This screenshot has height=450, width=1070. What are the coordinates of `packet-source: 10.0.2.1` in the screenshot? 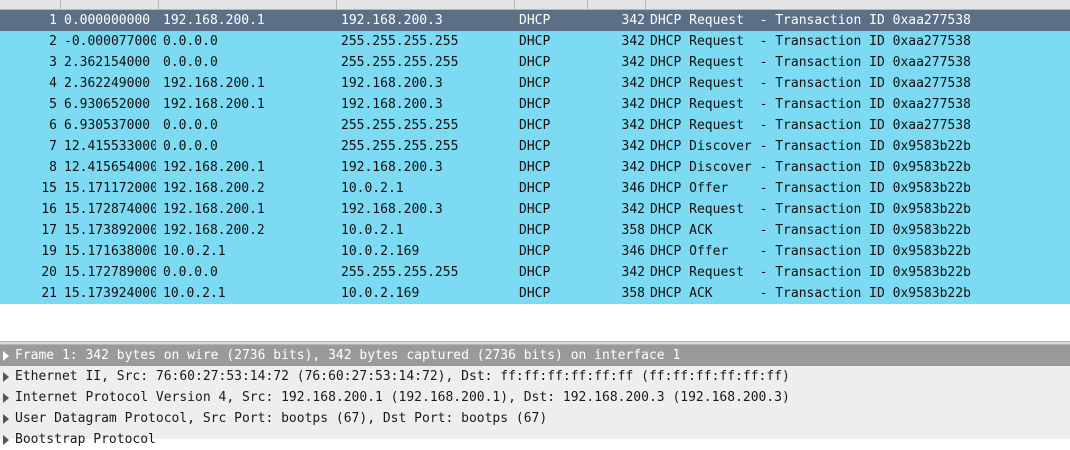 It's located at (194, 251).